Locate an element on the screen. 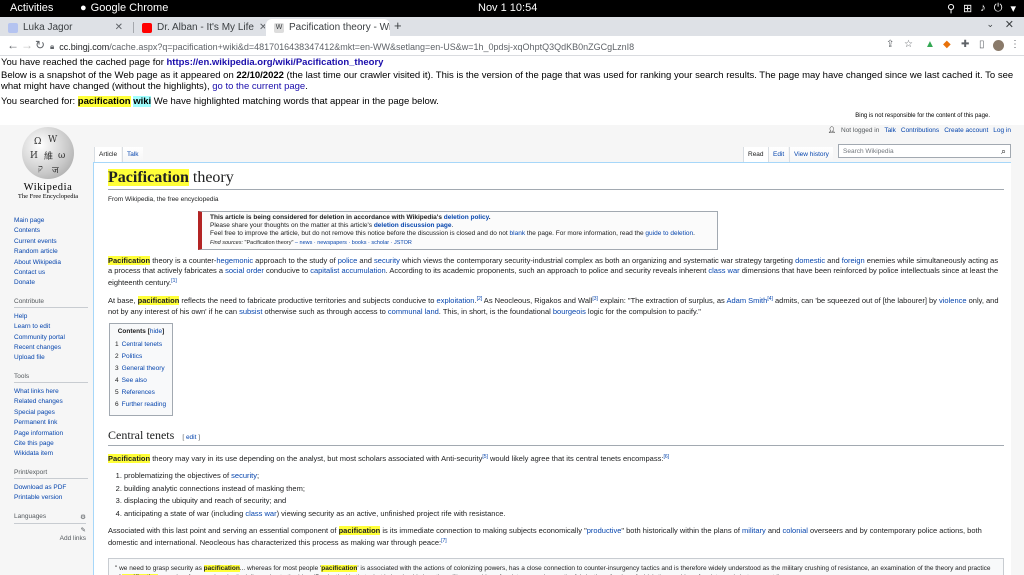 This screenshot has height=575, width=1024. sidebar-item-permanent-link: Permanent link is located at coordinates (54, 423).